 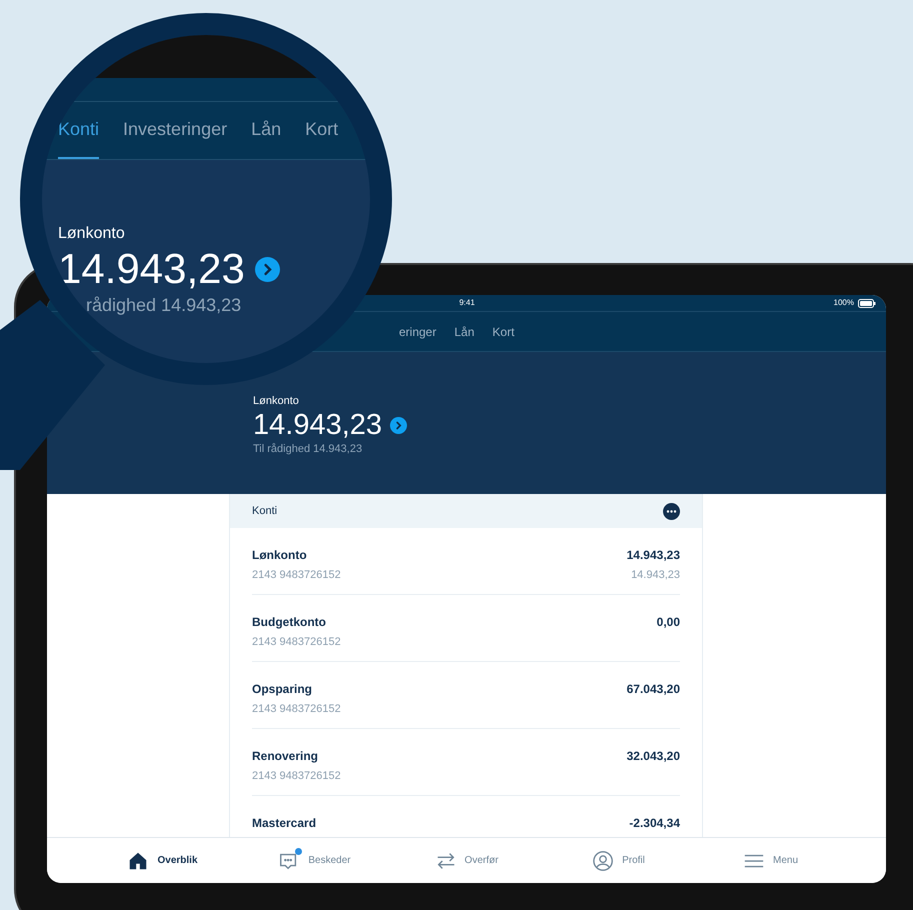 I want to click on nav-item: Profil, so click(x=618, y=861).